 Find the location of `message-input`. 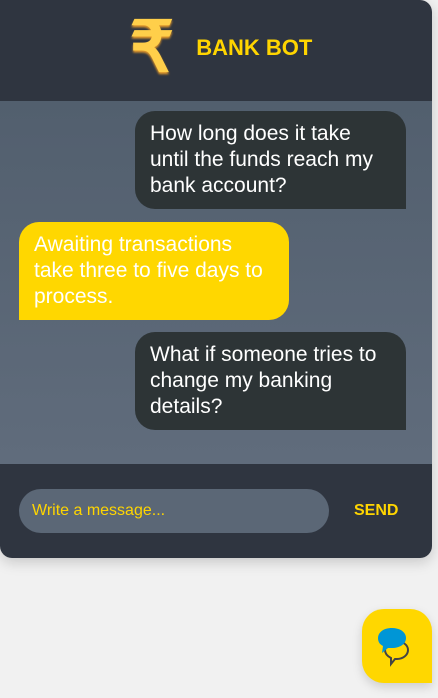

message-input is located at coordinates (174, 511).